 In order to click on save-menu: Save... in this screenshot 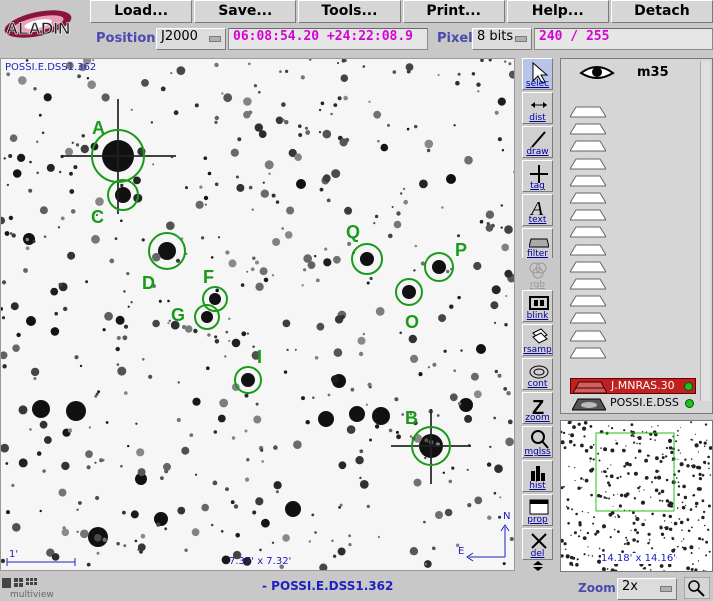, I will do `click(245, 11)`.